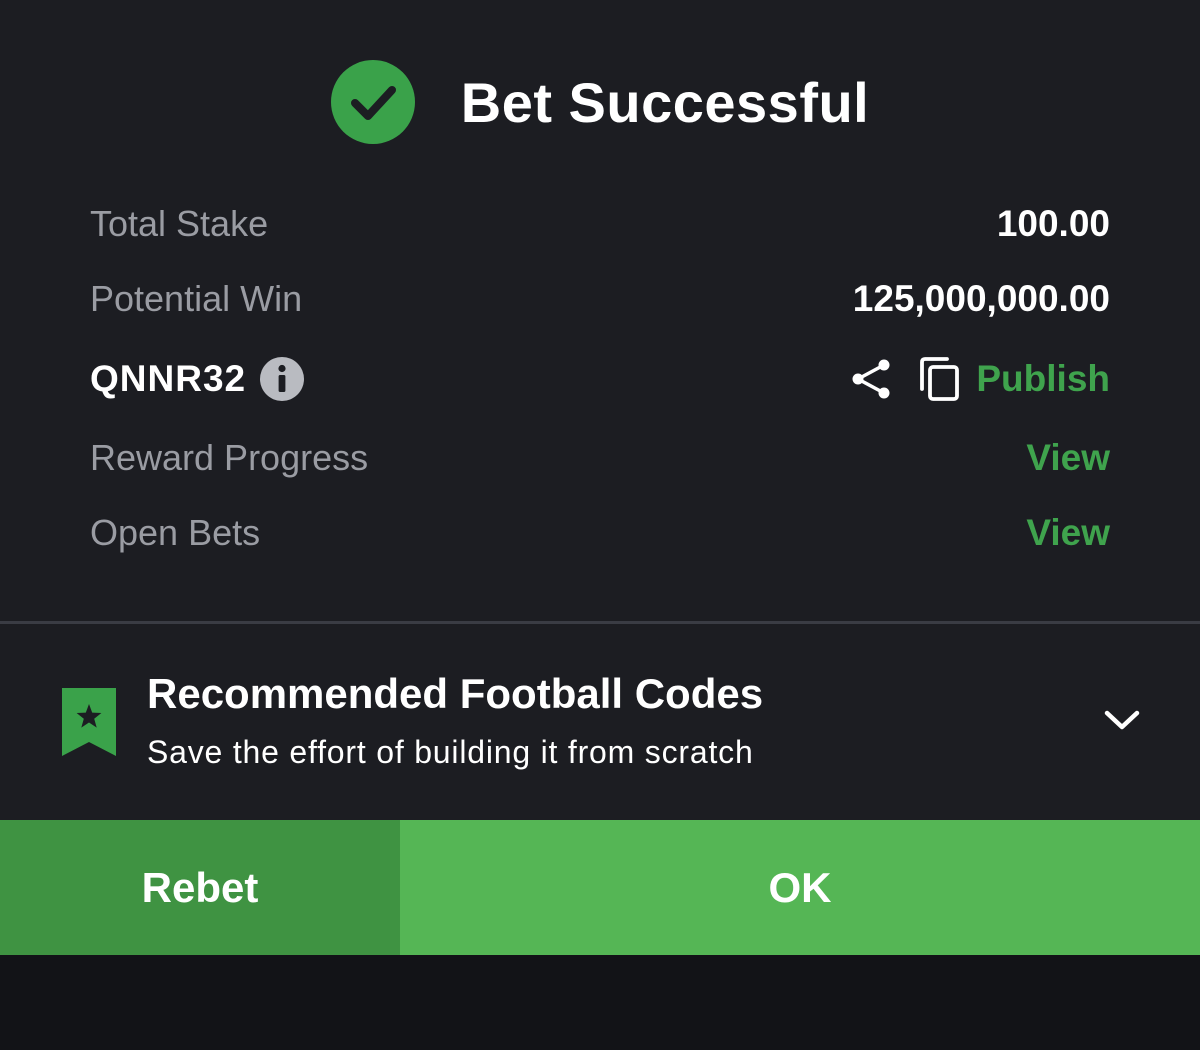  Describe the element at coordinates (196, 298) in the screenshot. I see `potential-win-label: Potential Win` at that location.